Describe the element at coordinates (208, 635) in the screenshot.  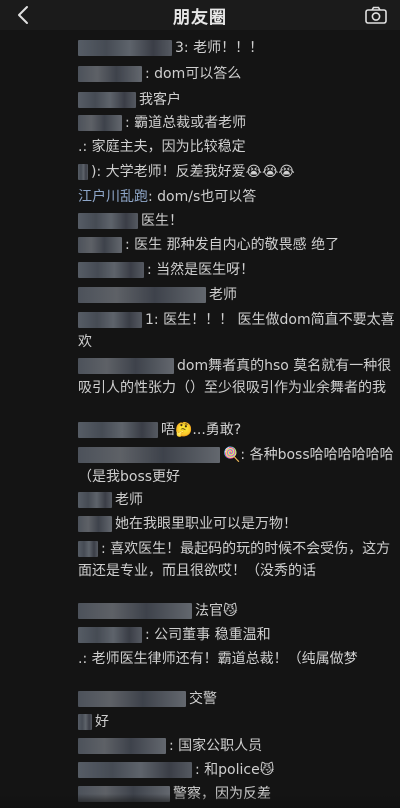
I see `comment-text: : 公司董事 稳重温和` at that location.